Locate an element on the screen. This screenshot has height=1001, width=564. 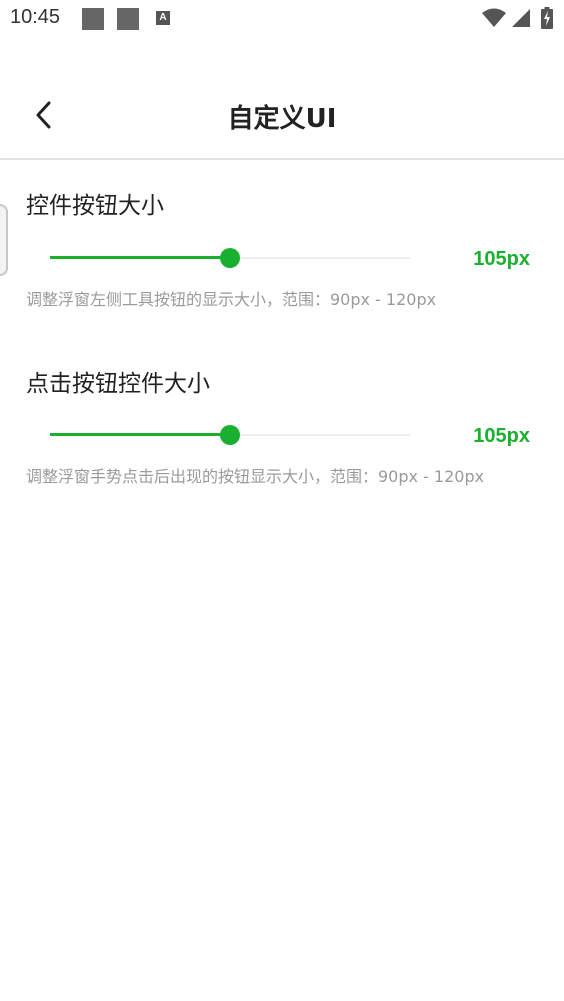
tap-button-size-description: 调整浮窗手势点击后出现的按钮显示大小，范围：90px - 120px is located at coordinates (255, 476).